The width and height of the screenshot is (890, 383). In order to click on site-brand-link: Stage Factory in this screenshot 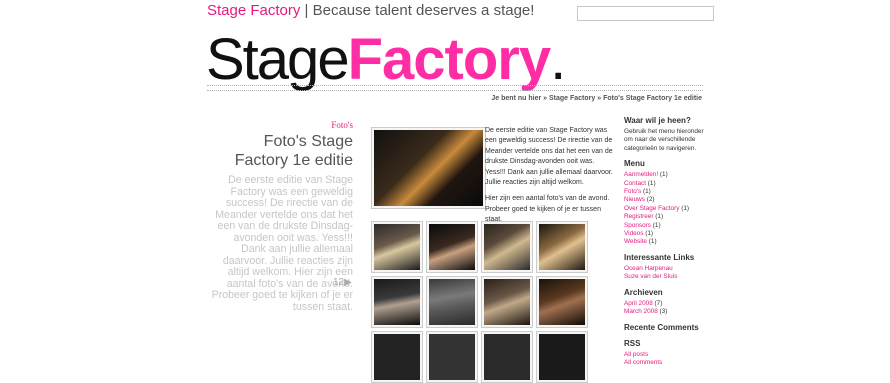, I will do `click(253, 10)`.